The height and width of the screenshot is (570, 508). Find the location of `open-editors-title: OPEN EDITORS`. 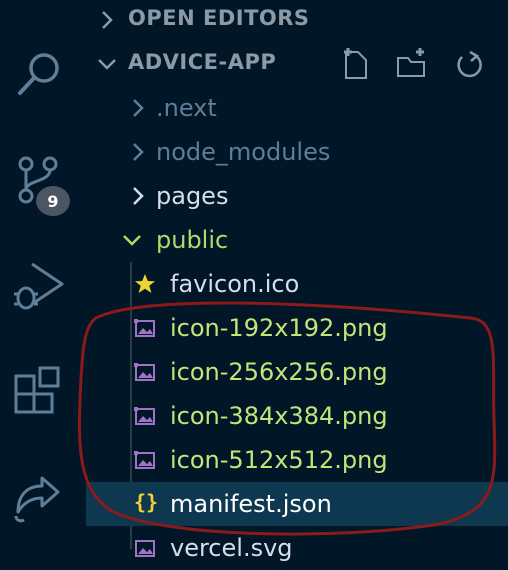

open-editors-title: OPEN EDITORS is located at coordinates (219, 18).